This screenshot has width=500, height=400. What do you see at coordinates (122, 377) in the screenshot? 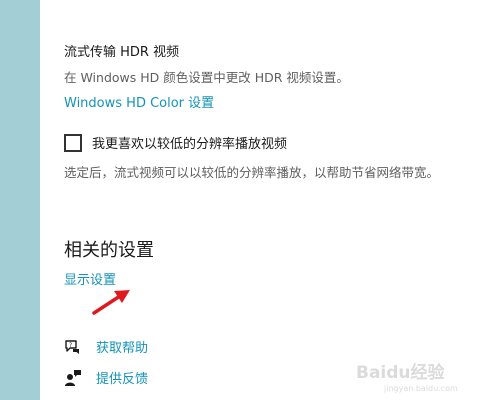
I see `give-feedback-link: 提供反馈` at bounding box center [122, 377].